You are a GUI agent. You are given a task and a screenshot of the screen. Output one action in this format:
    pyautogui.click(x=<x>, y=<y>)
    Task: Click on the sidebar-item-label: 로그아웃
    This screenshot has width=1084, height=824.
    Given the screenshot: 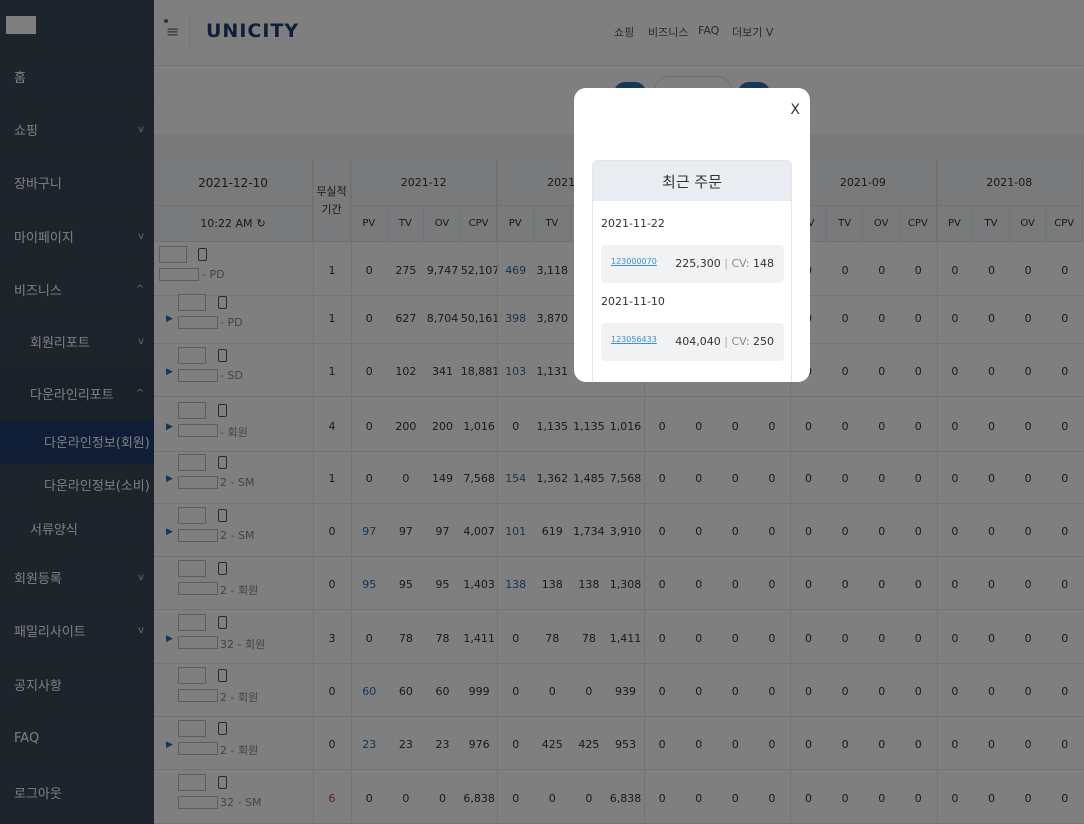 What is the action you would take?
    pyautogui.click(x=38, y=794)
    